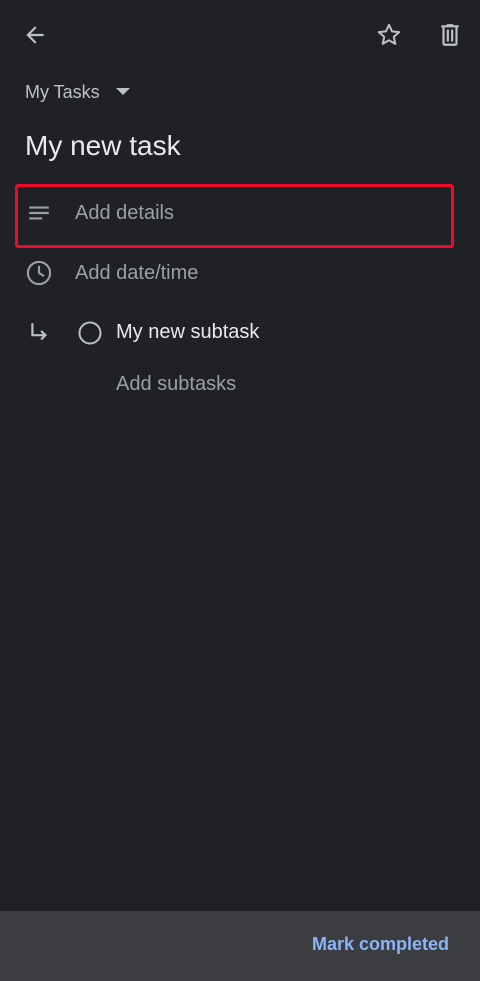  I want to click on add-details-field: Add details, so click(124, 213).